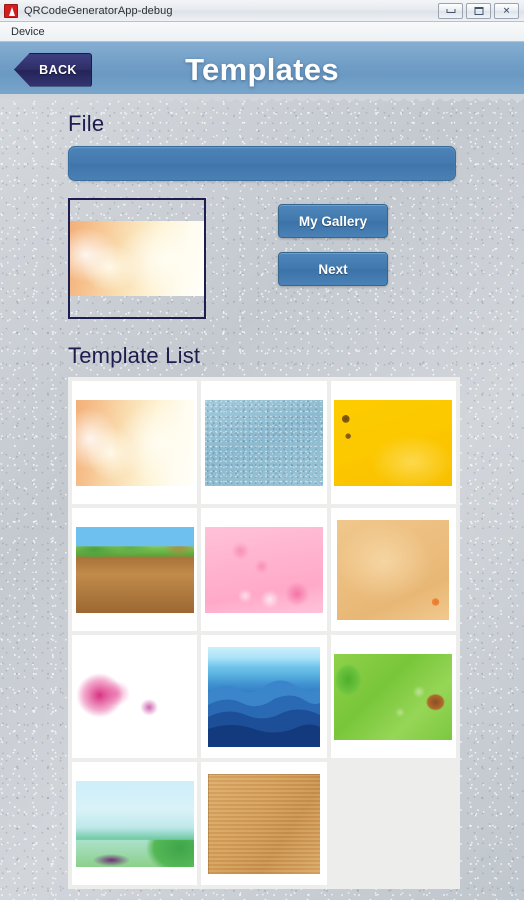  I want to click on next-button: Next, so click(333, 269).